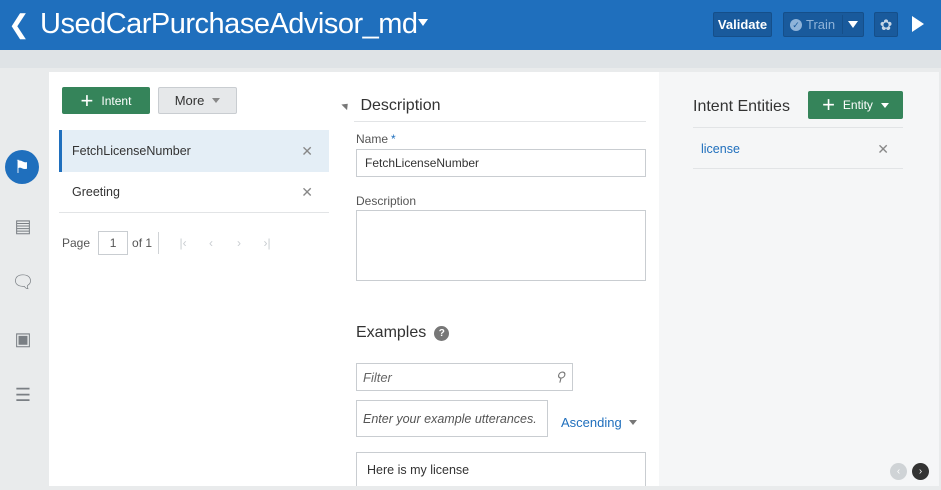  What do you see at coordinates (23, 395) in the screenshot?
I see `settings-list-icon: ☰` at bounding box center [23, 395].